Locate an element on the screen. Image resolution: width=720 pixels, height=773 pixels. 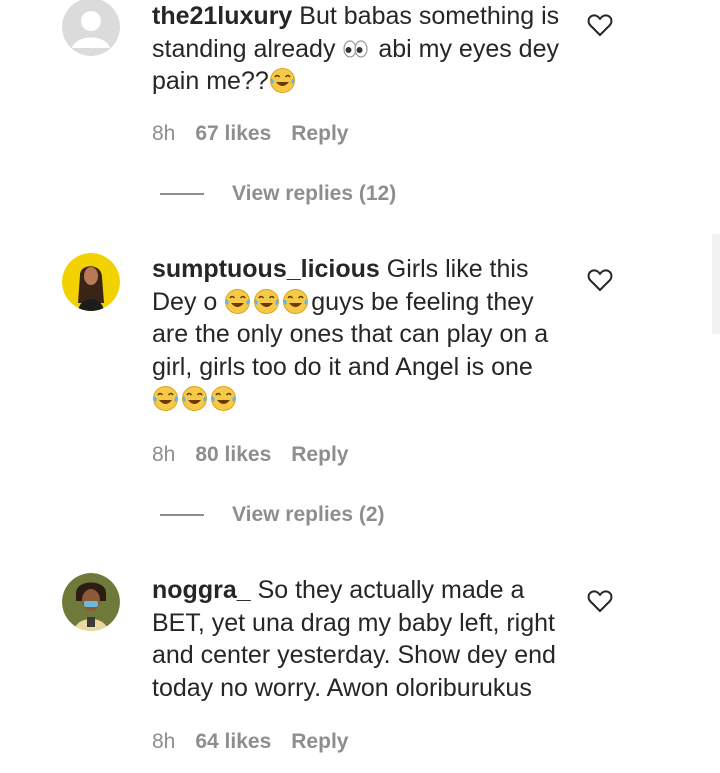
comment-meta: 8h 64 likes Reply is located at coordinates (260, 742).